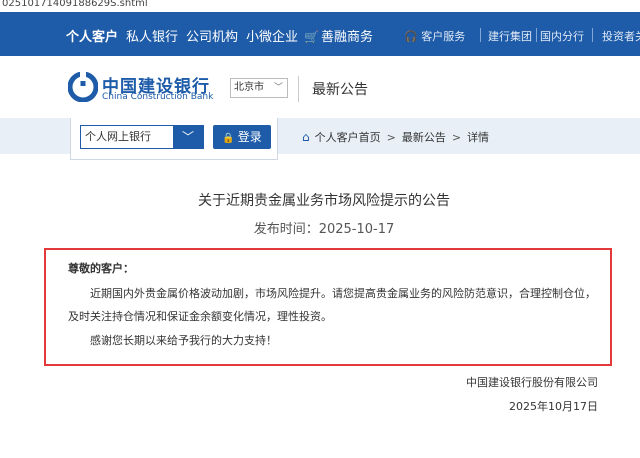 The height and width of the screenshot is (458, 640). Describe the element at coordinates (200, 316) in the screenshot. I see `notice-paragraph-1-line-2: 及时关注持仓情况和保证金余额变化情况，理性投资。` at that location.